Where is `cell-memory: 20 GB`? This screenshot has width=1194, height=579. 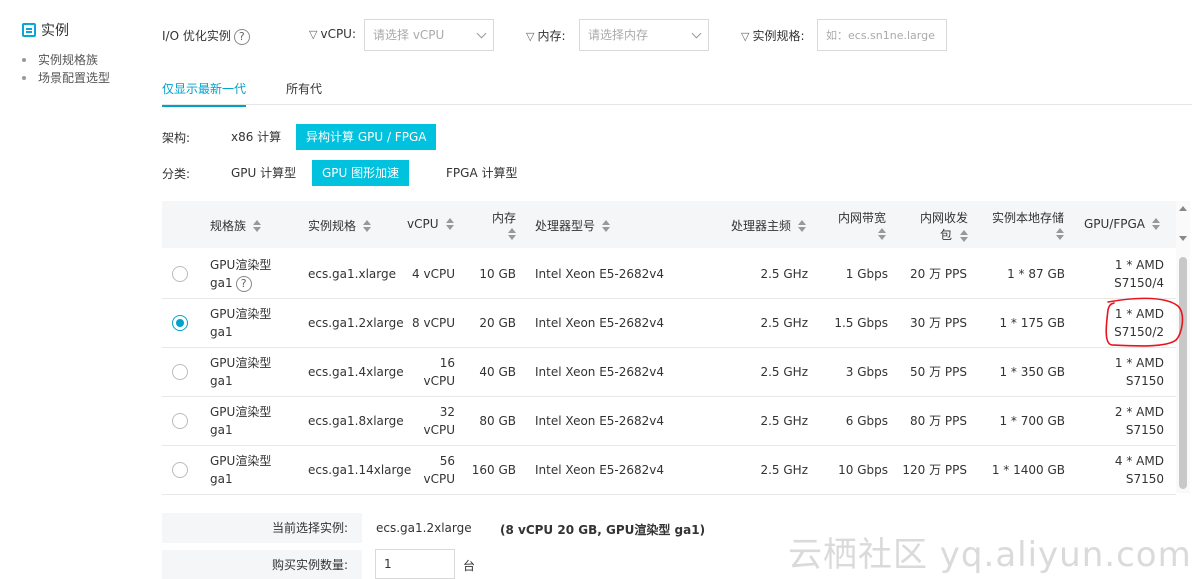 cell-memory: 20 GB is located at coordinates (497, 323).